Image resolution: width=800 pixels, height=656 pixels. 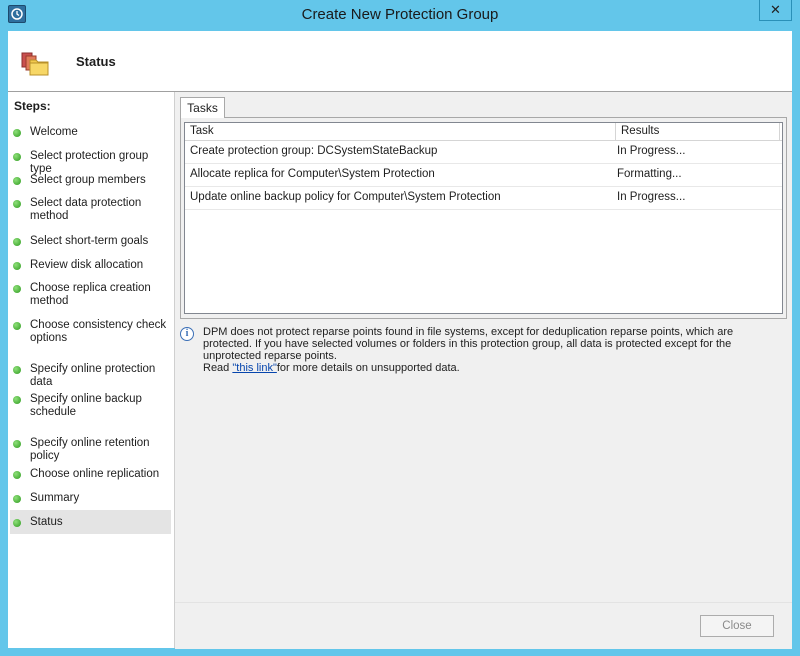 I want to click on step-summary: Summary, so click(x=90, y=499).